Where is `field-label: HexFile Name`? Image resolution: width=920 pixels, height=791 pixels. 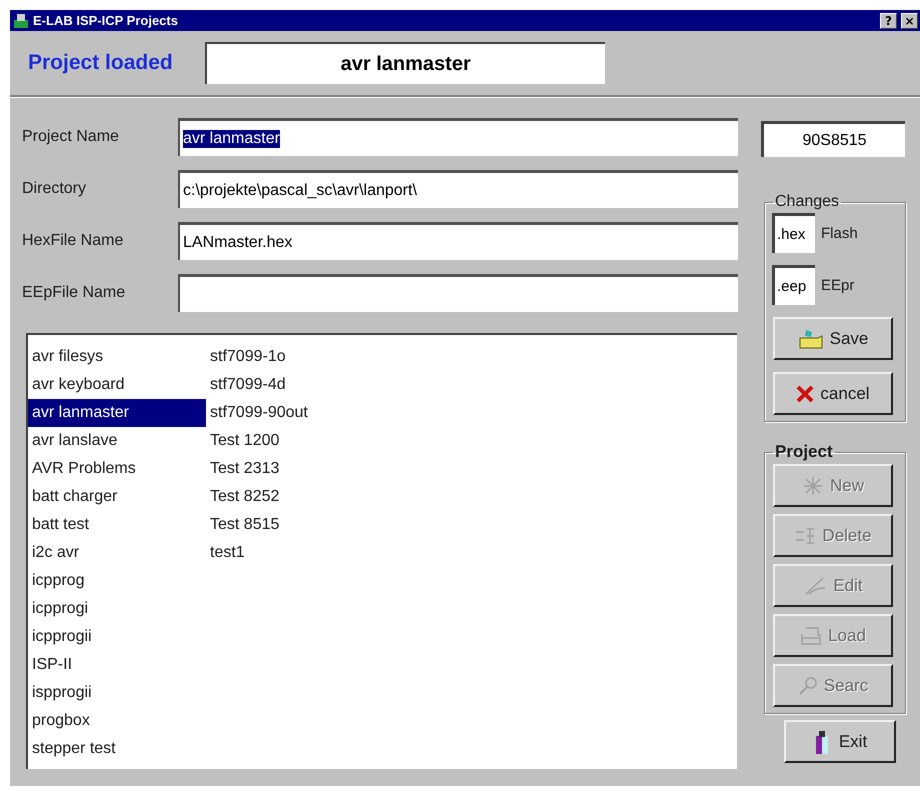 field-label: HexFile Name is located at coordinates (73, 241).